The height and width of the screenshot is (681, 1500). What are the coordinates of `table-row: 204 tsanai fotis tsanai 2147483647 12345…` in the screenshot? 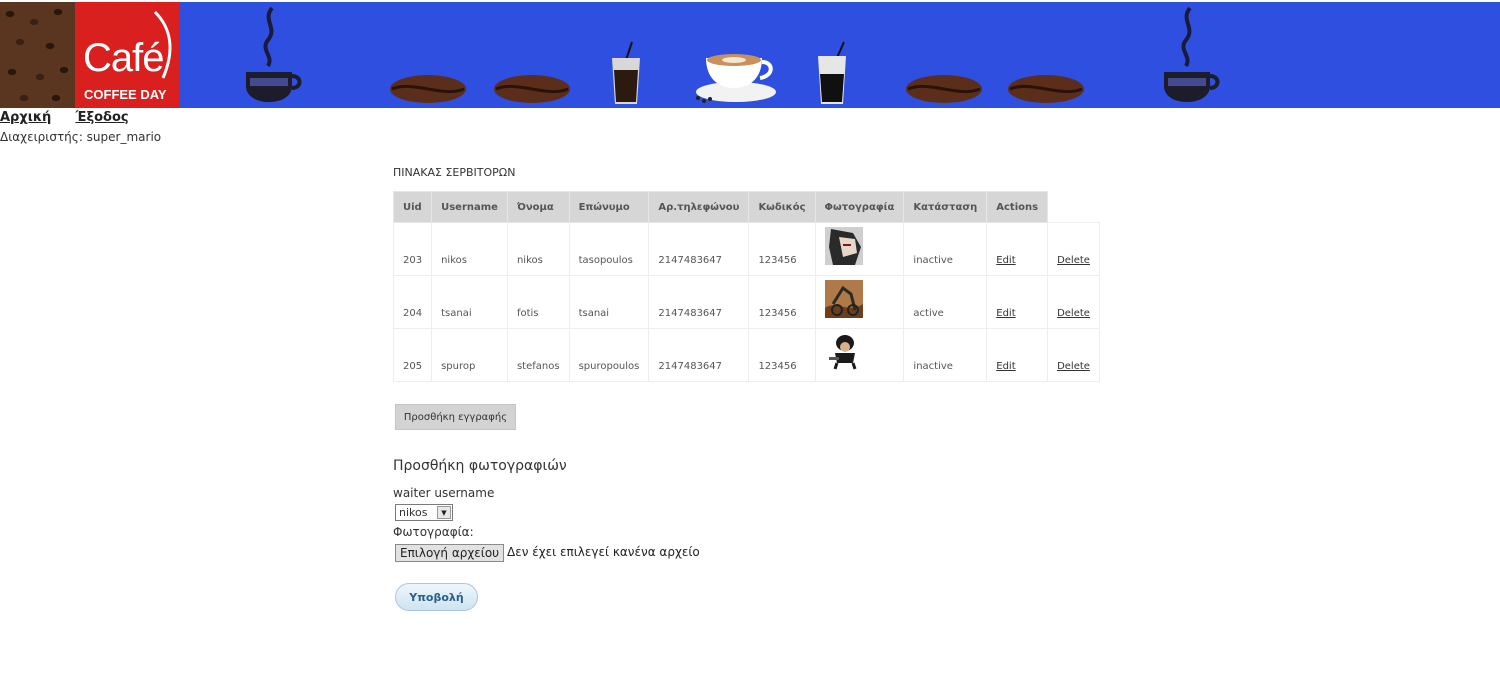 It's located at (746, 302).